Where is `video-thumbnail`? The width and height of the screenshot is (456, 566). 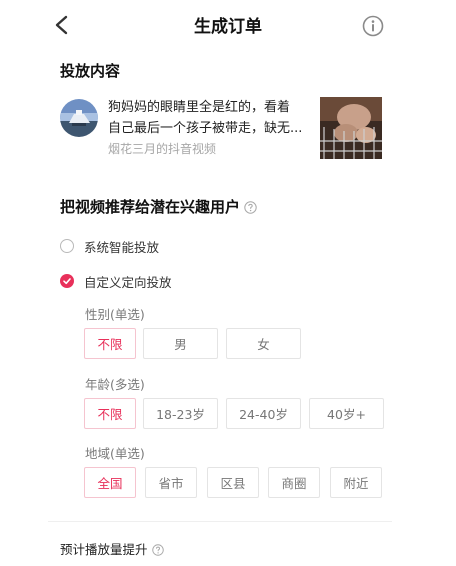
video-thumbnail is located at coordinates (351, 128).